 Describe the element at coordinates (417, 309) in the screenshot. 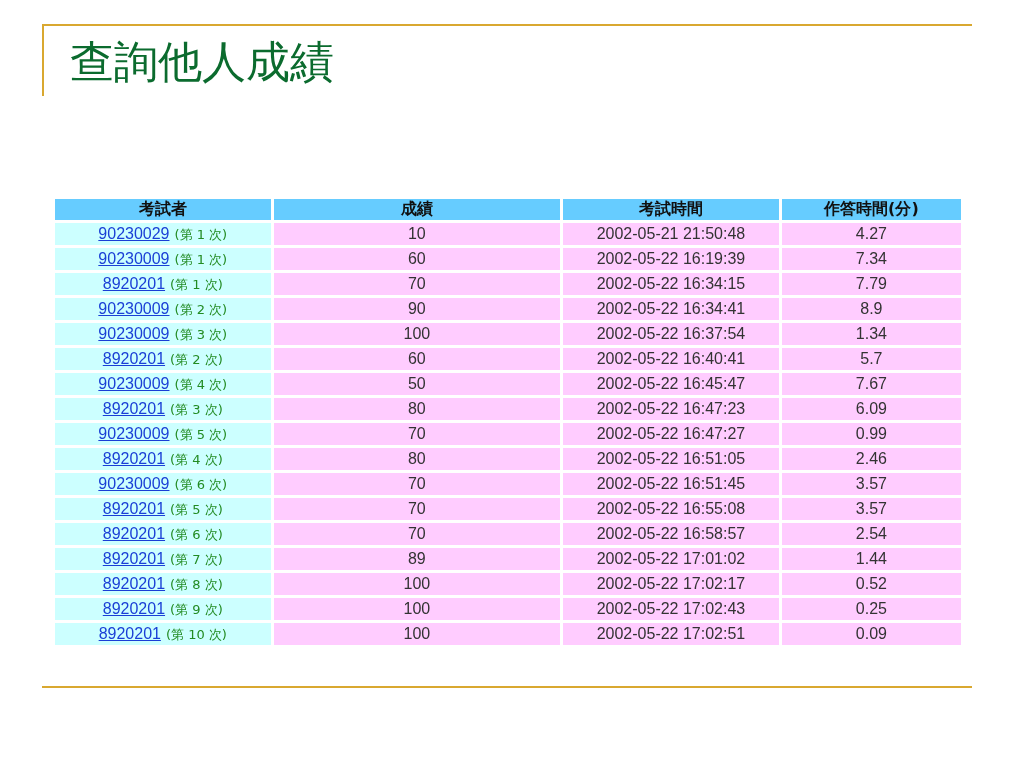

I see `table-cell: 90` at that location.